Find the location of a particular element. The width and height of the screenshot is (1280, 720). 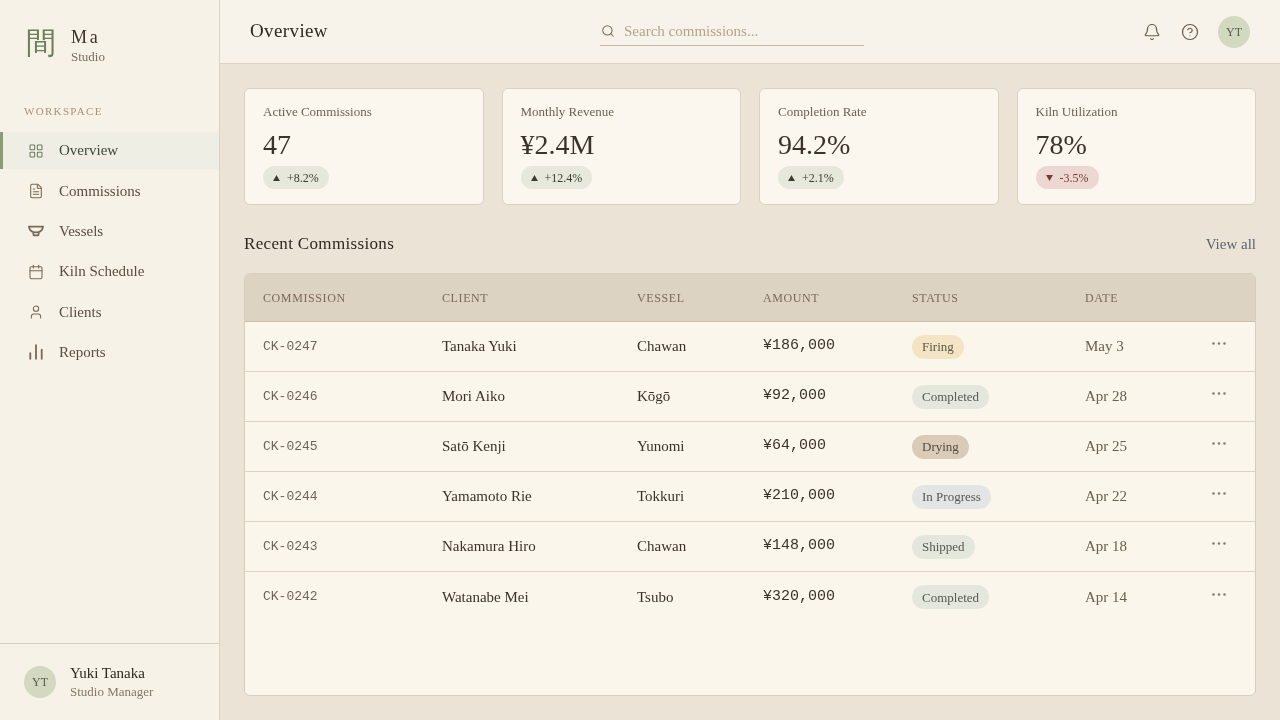

column-header: DATE is located at coordinates (1102, 298).